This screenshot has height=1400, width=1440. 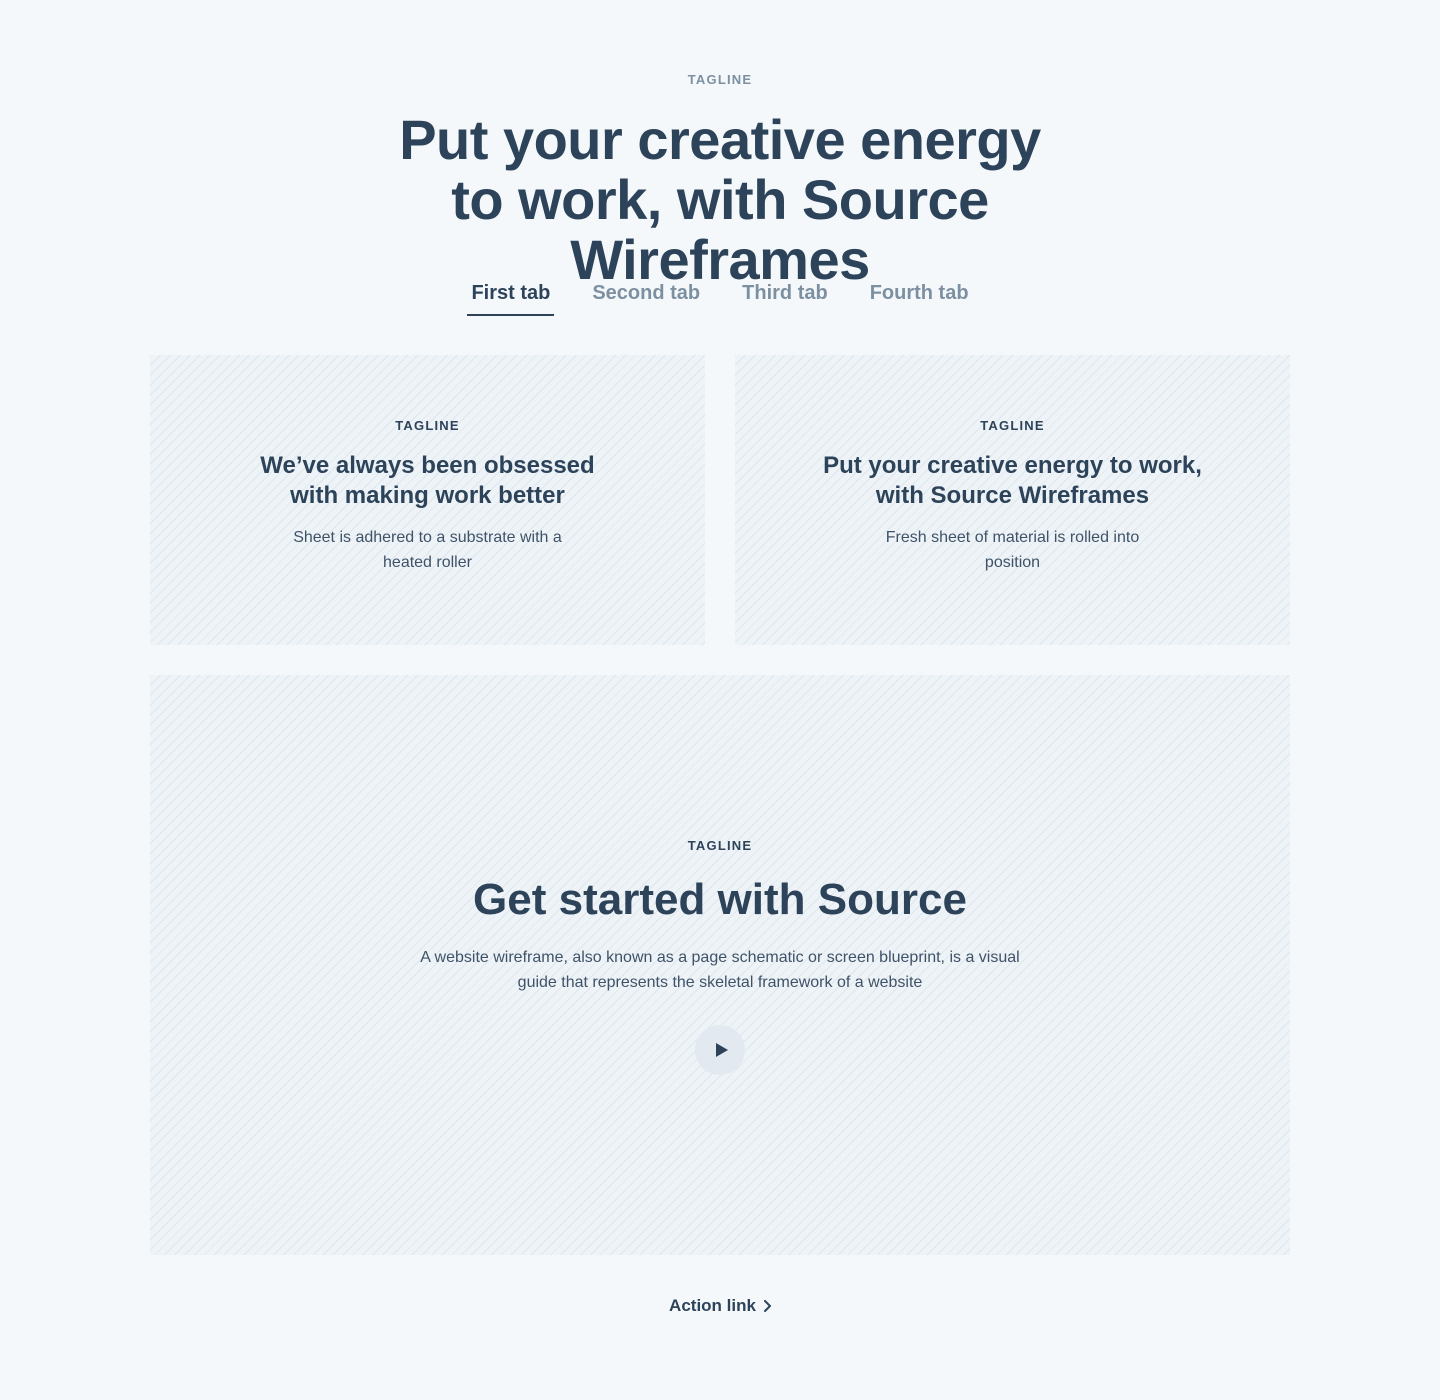 I want to click on action-link-container: Action link, so click(x=720, y=1306).